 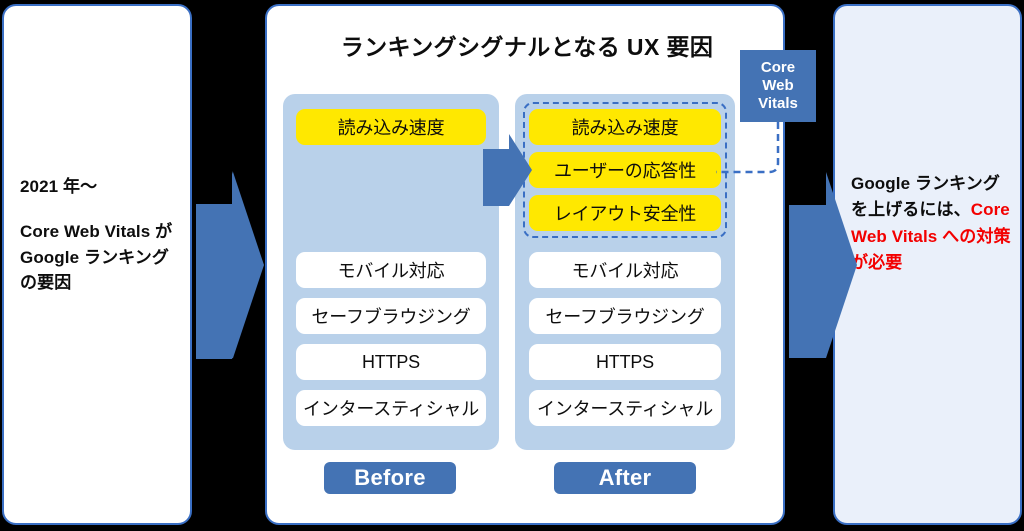 I want to click on badge-line-2: Web, so click(x=778, y=86).